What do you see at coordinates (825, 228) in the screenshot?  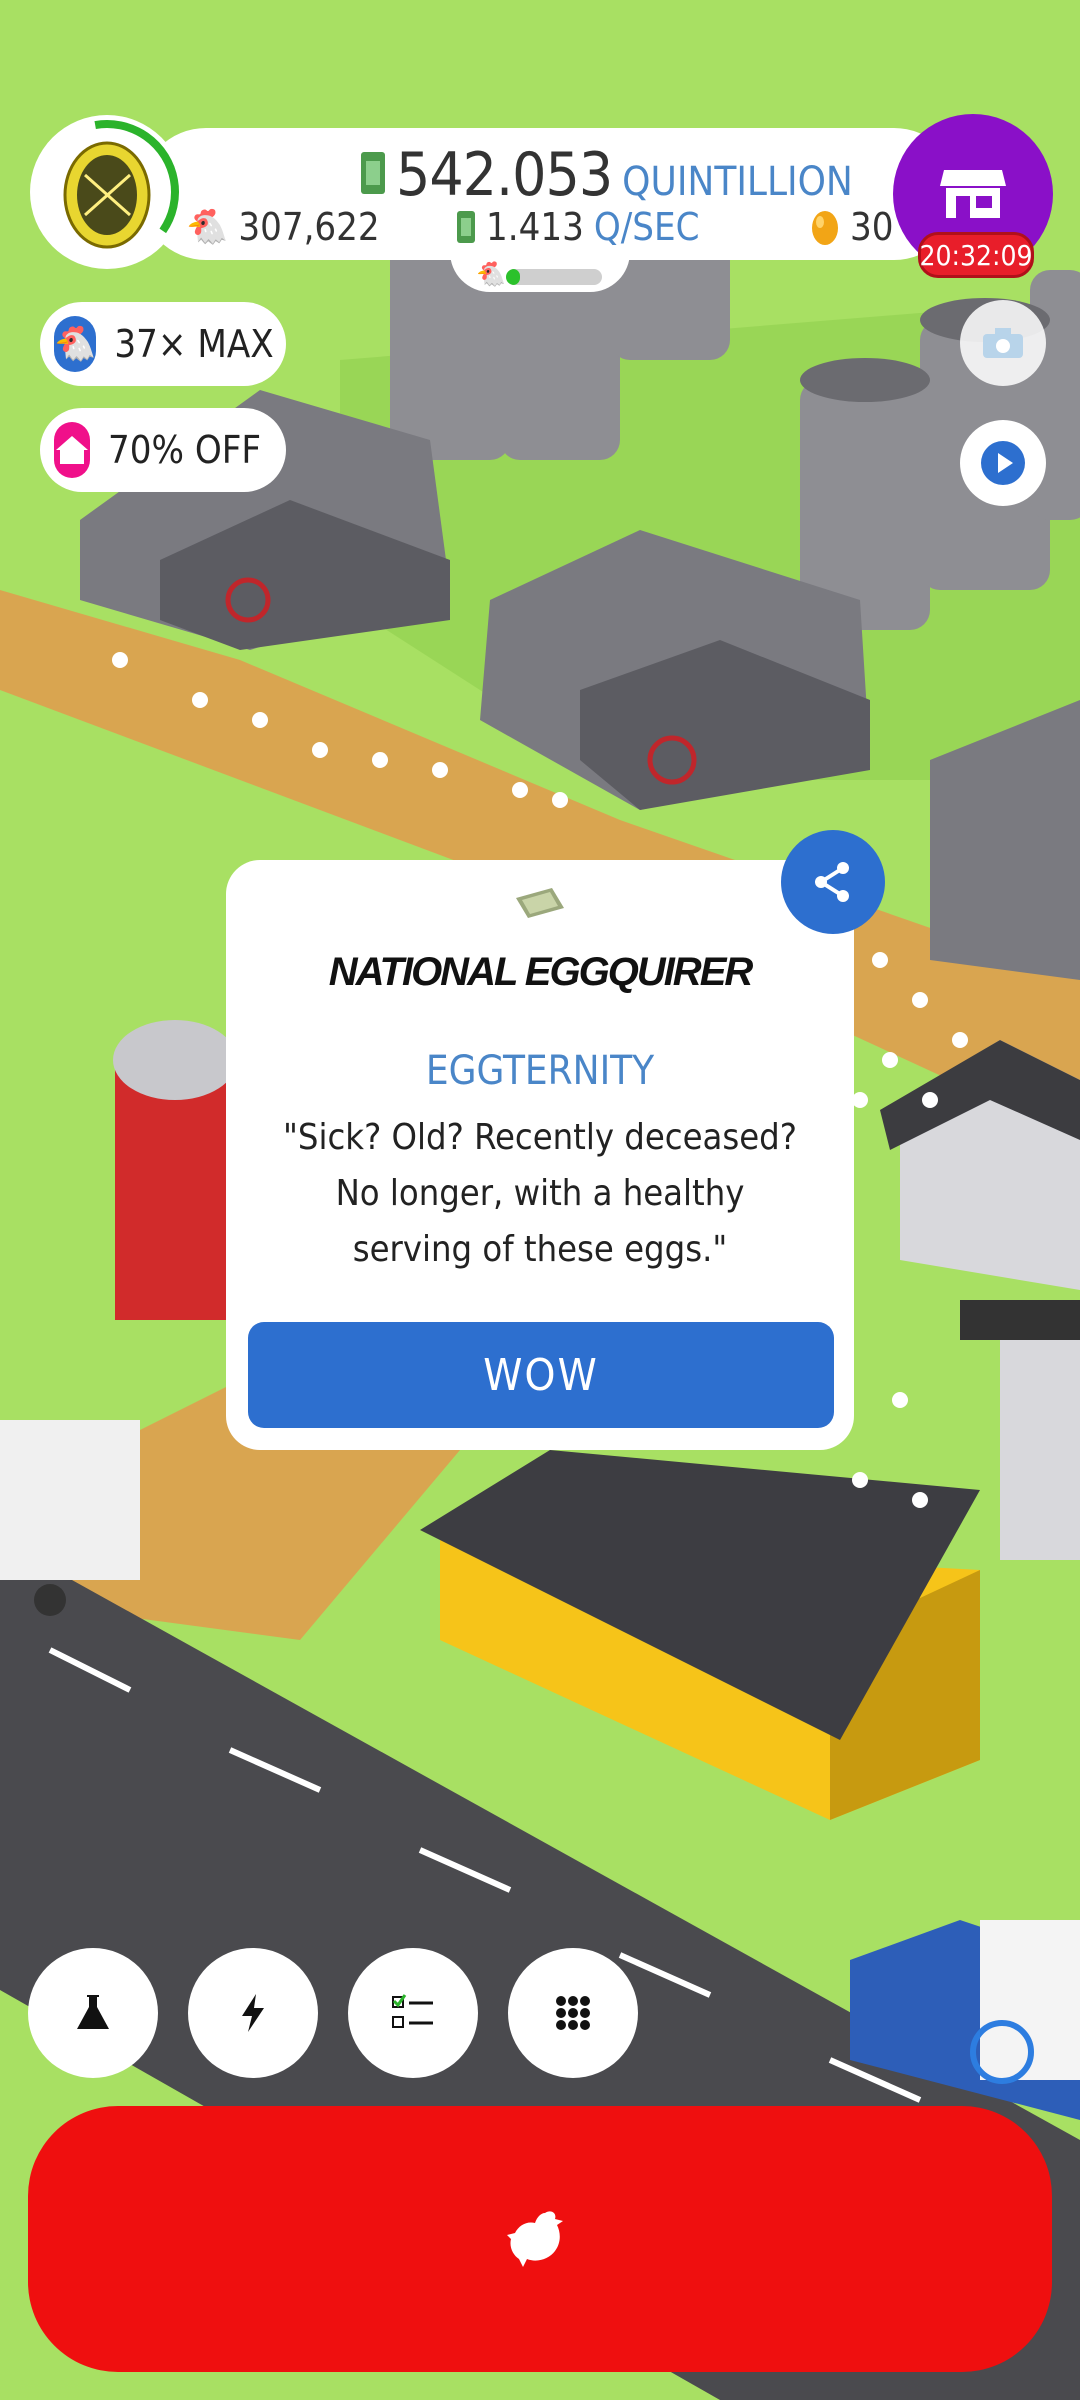 I see `golden-egg-icon` at bounding box center [825, 228].